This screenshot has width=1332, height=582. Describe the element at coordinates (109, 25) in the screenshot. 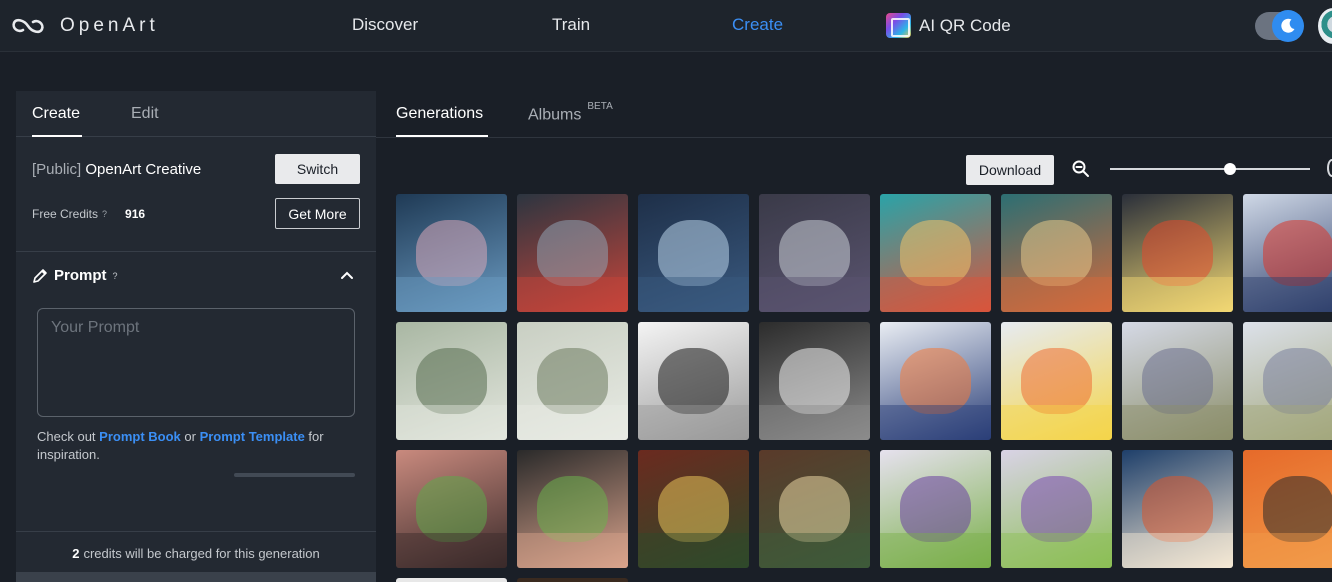

I see `brand-name: OpenArt` at that location.